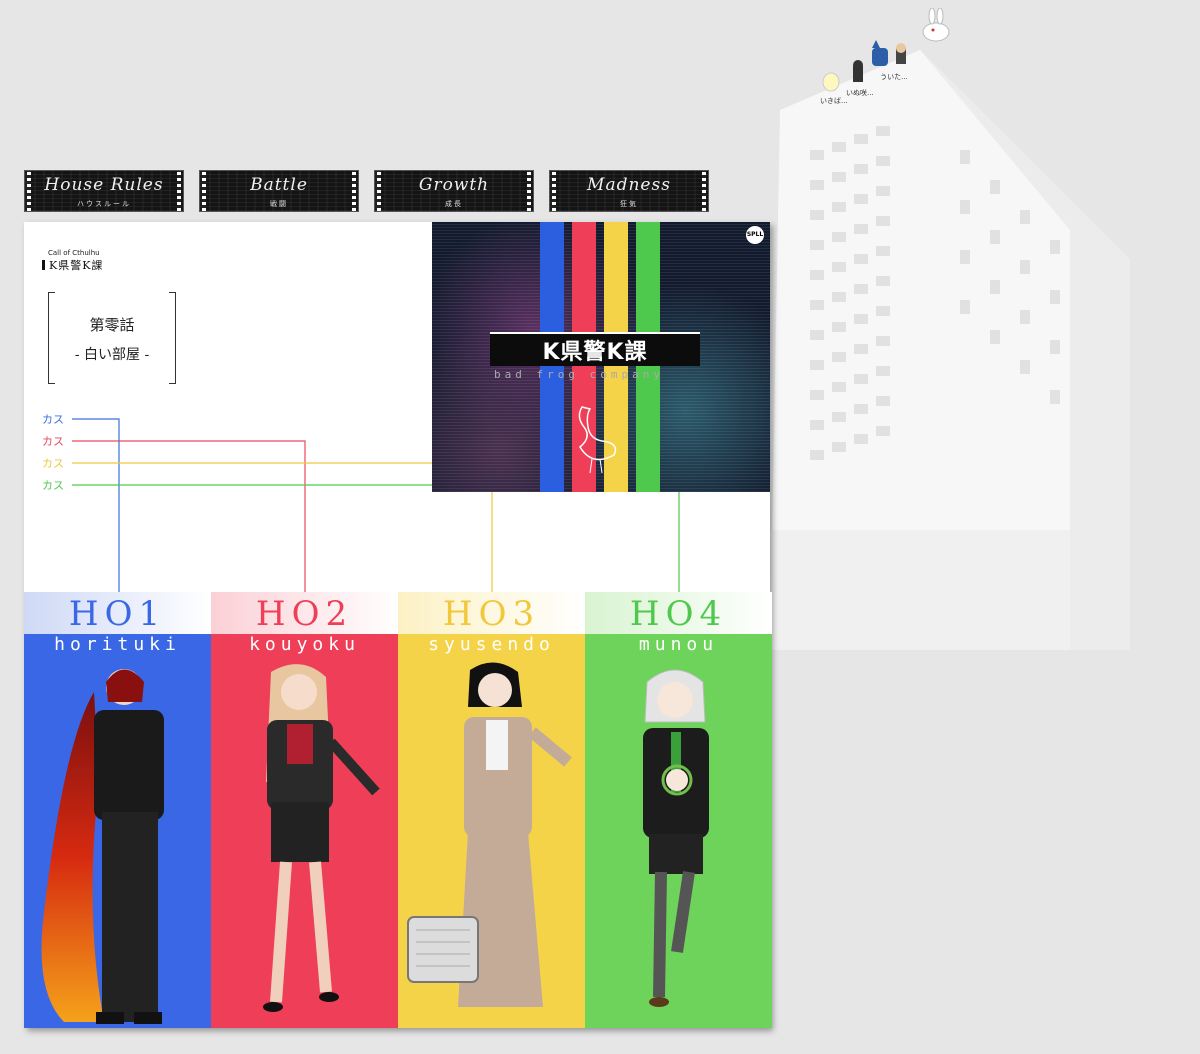 The image size is (1200, 1054). I want to click on tab-house-rules: House Rules ハウスルール, so click(104, 191).